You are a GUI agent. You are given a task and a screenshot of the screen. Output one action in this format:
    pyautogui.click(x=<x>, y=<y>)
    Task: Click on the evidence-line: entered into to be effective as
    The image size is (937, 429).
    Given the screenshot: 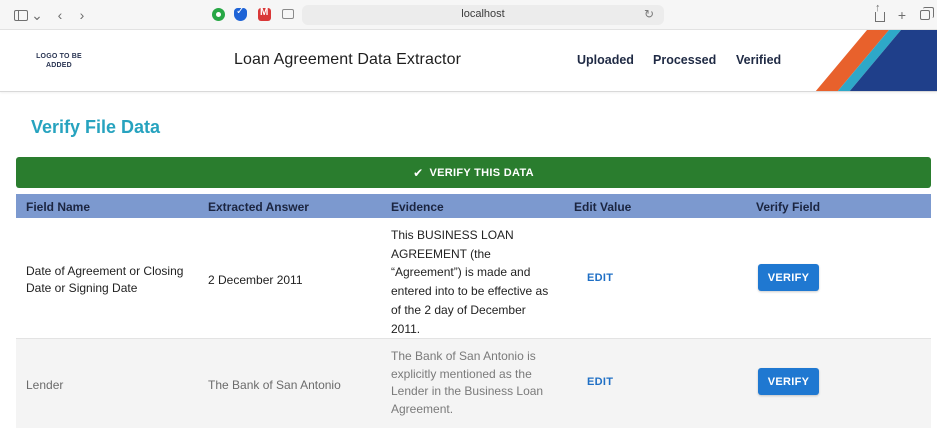 What is the action you would take?
    pyautogui.click(x=470, y=291)
    